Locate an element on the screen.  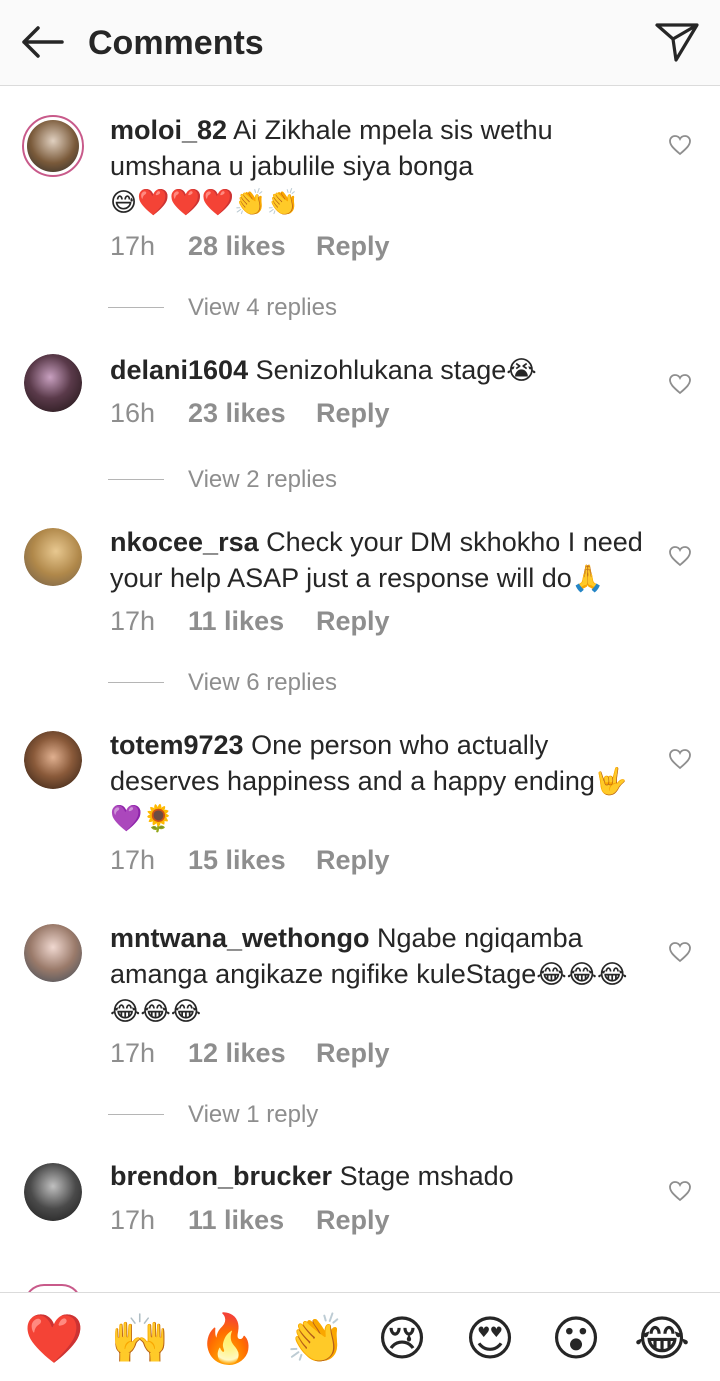
comment-emojis: 😅❤️❤️❤️👏👏 is located at coordinates (204, 203).